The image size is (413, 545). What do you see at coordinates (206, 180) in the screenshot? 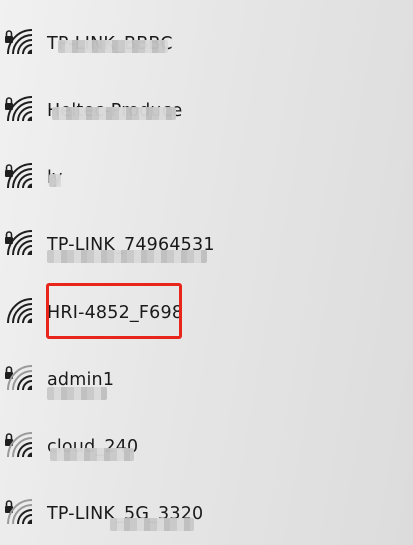
I see `wifi-network-item: ly` at bounding box center [206, 180].